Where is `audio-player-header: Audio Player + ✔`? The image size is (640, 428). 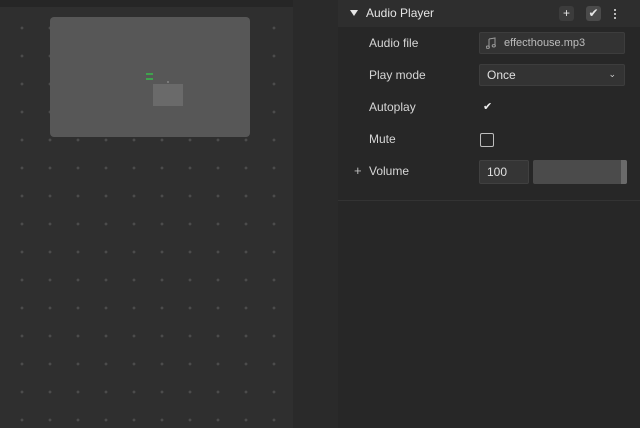
audio-player-header: Audio Player + ✔ is located at coordinates (489, 13).